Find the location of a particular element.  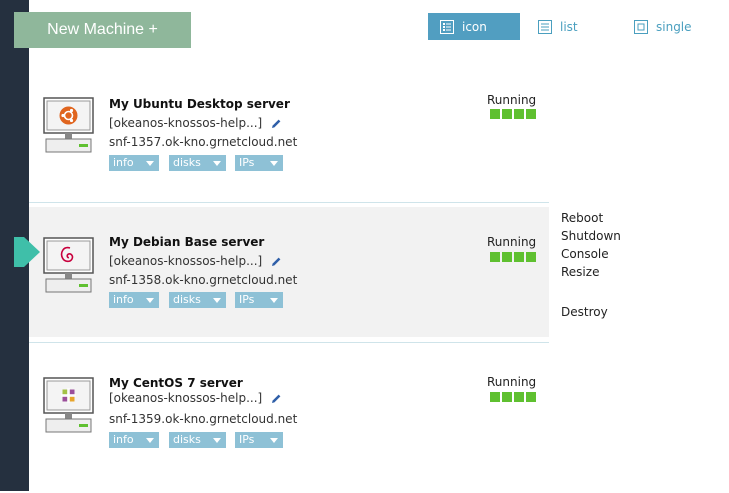

debian-logo-icon is located at coordinates (68, 265).